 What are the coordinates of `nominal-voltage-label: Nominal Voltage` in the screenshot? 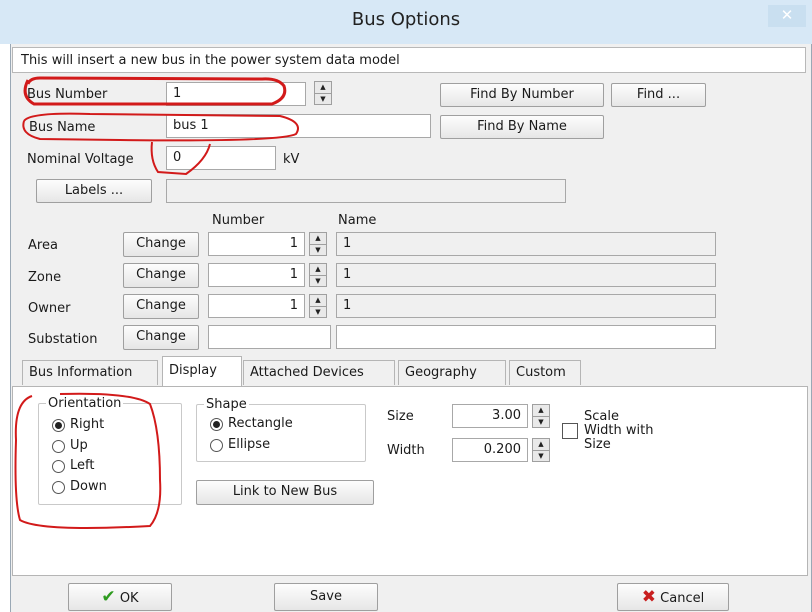 It's located at (80, 159).